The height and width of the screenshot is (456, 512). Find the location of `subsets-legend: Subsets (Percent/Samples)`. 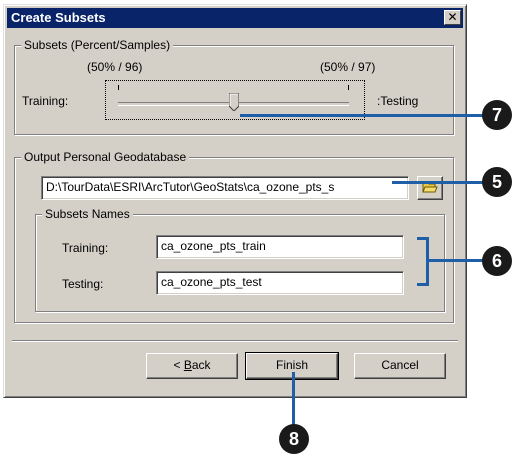

subsets-legend: Subsets (Percent/Samples) is located at coordinates (97, 45).